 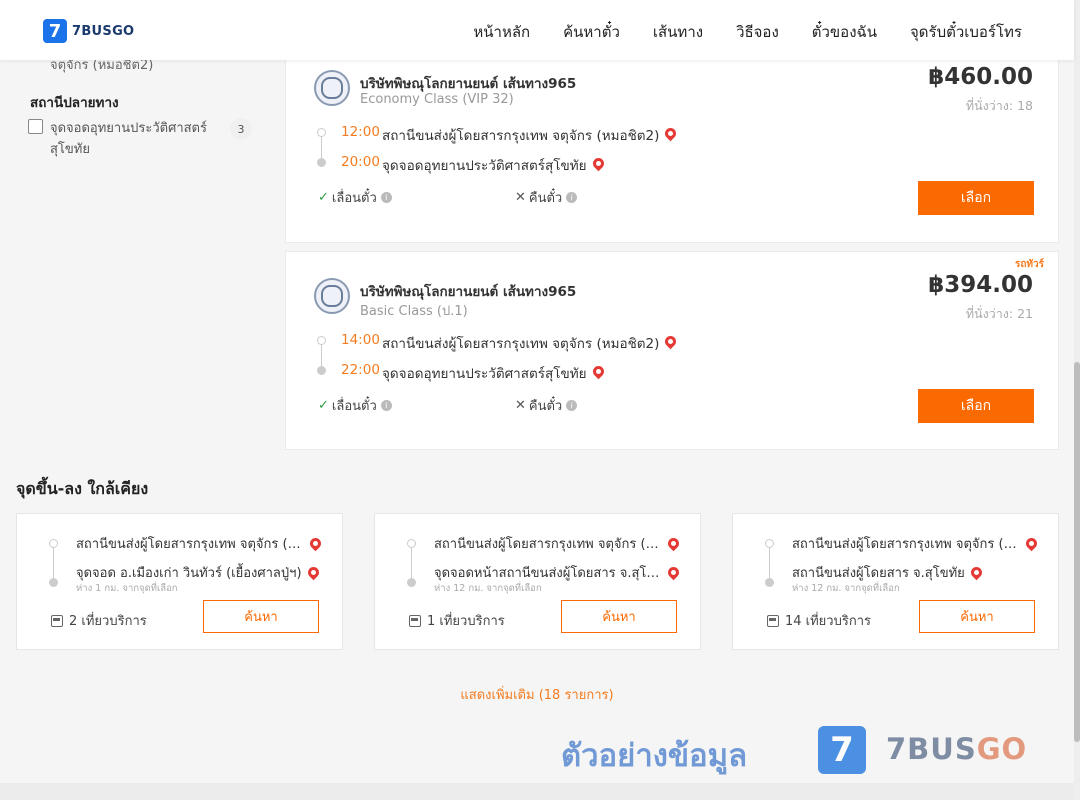 What do you see at coordinates (1002, 749) in the screenshot?
I see `watermark-brand-b: GO` at bounding box center [1002, 749].